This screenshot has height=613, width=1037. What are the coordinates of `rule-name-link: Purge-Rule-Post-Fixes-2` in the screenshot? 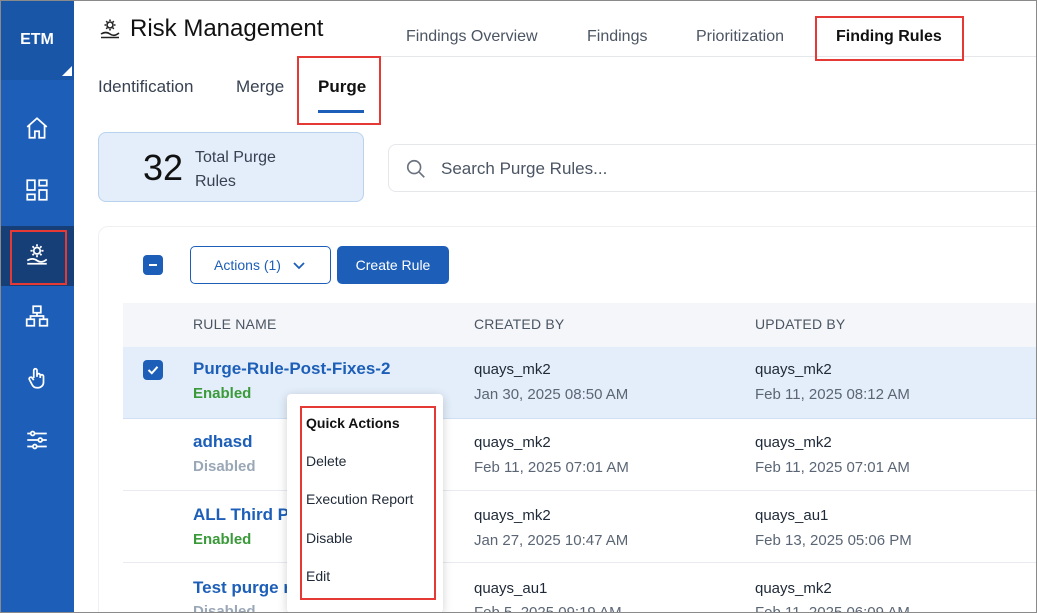 It's located at (291, 369).